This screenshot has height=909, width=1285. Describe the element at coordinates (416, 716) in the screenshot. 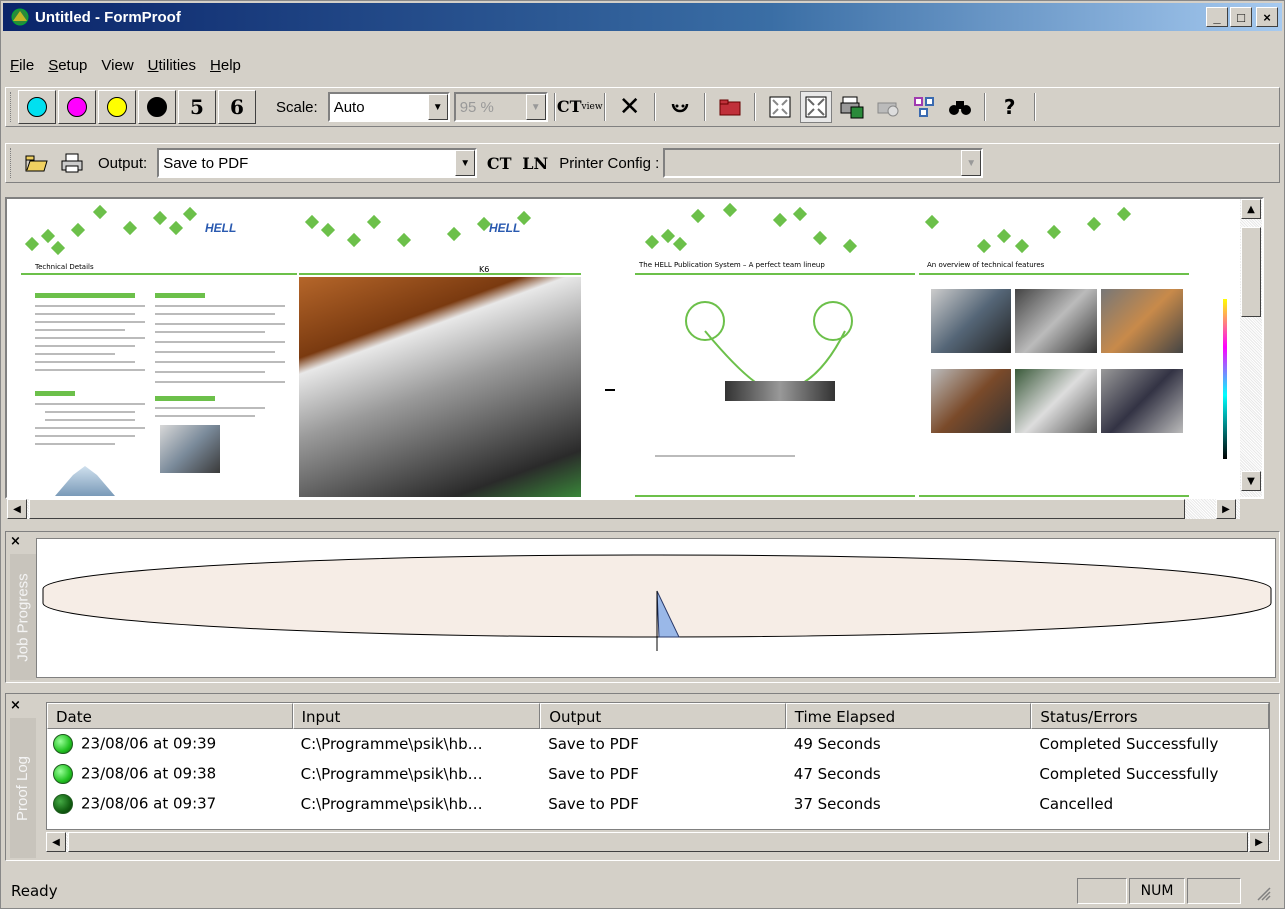

I see `column-input: Input` at that location.